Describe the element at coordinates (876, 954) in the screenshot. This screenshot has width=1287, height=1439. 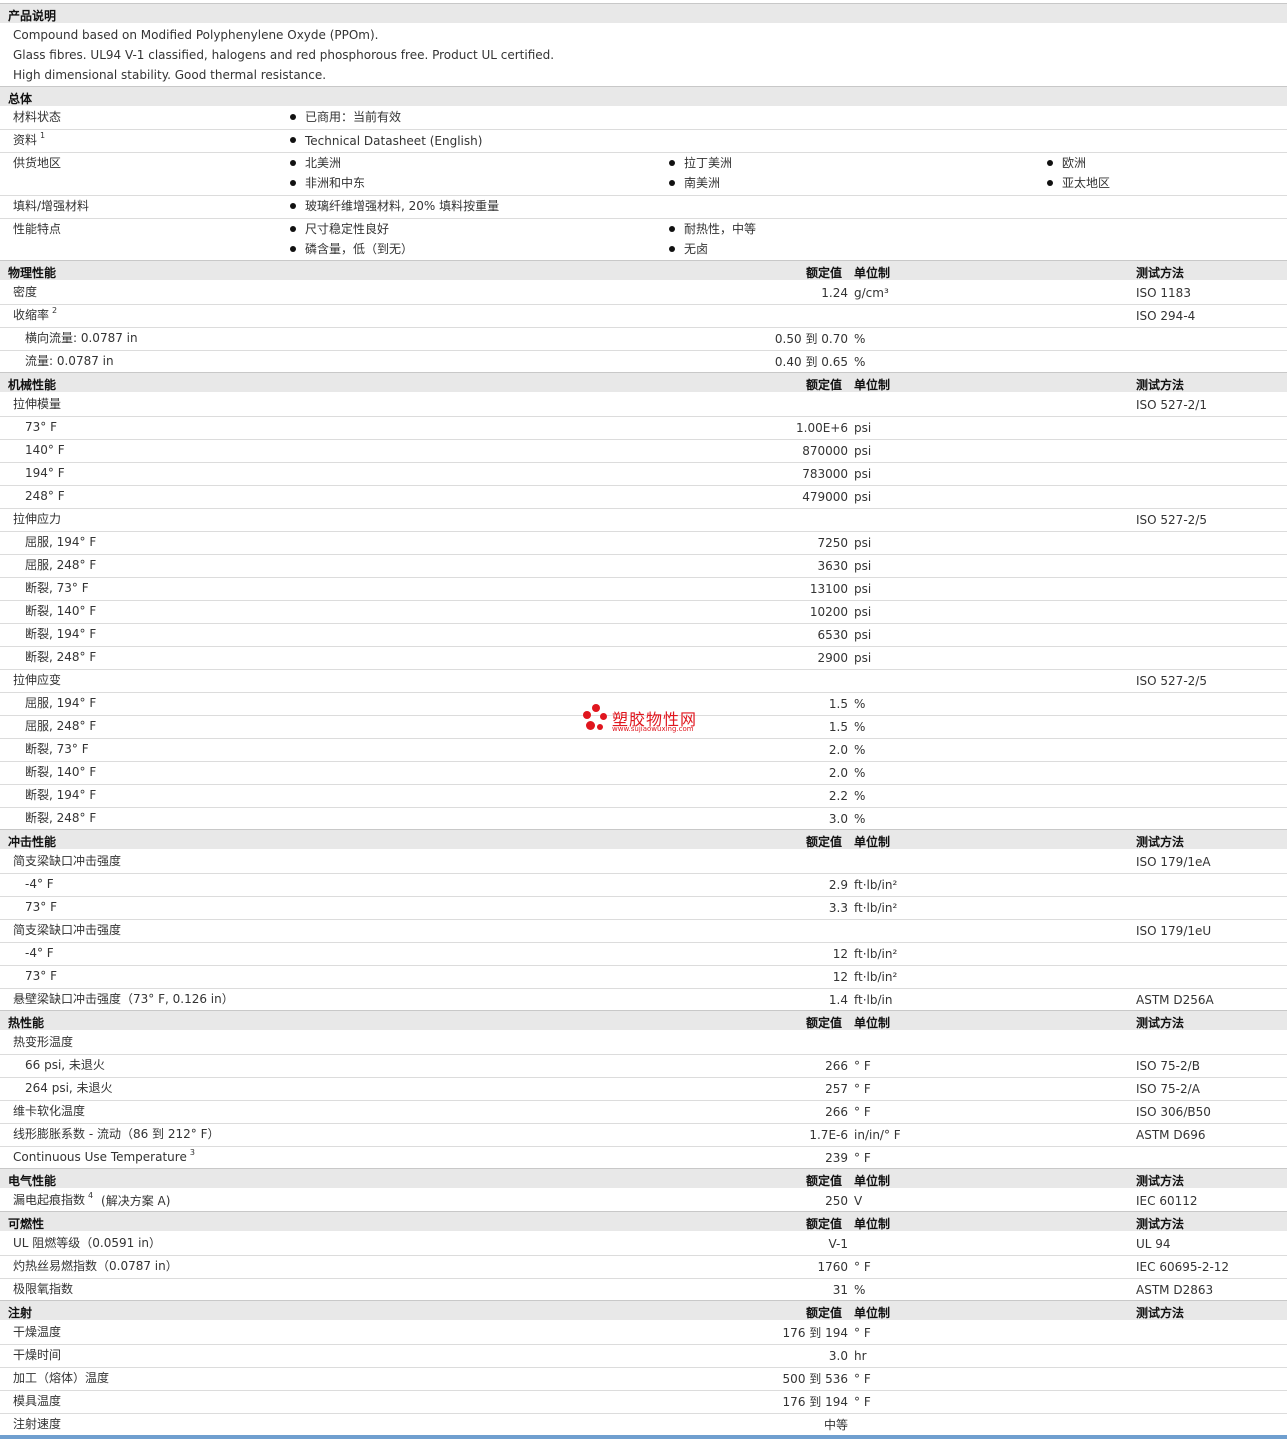
I see `property-unit: ft·lb/in²` at that location.